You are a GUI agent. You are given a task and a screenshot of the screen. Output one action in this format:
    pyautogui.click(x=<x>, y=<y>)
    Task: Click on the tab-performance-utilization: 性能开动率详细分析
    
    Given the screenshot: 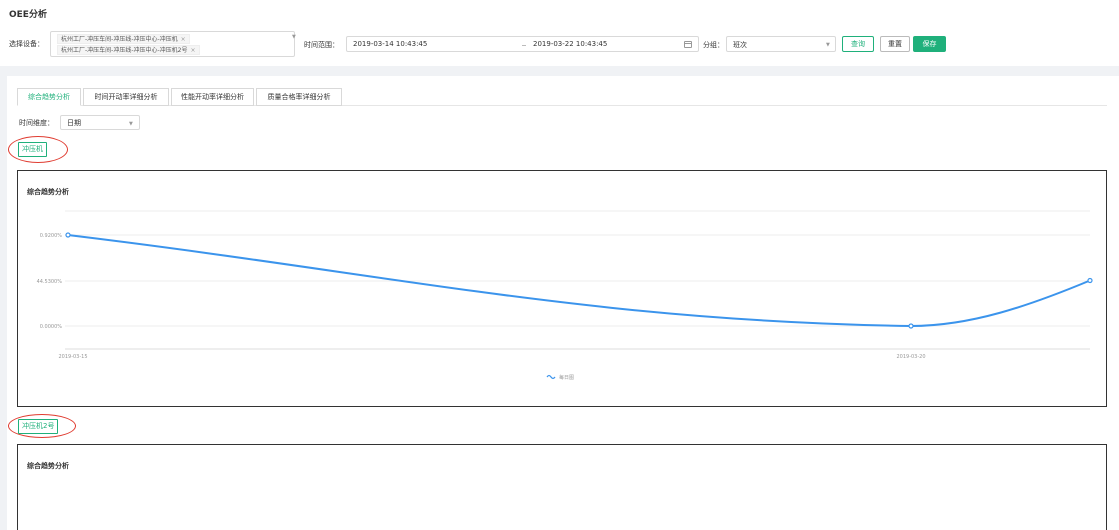 What is the action you would take?
    pyautogui.click(x=212, y=97)
    